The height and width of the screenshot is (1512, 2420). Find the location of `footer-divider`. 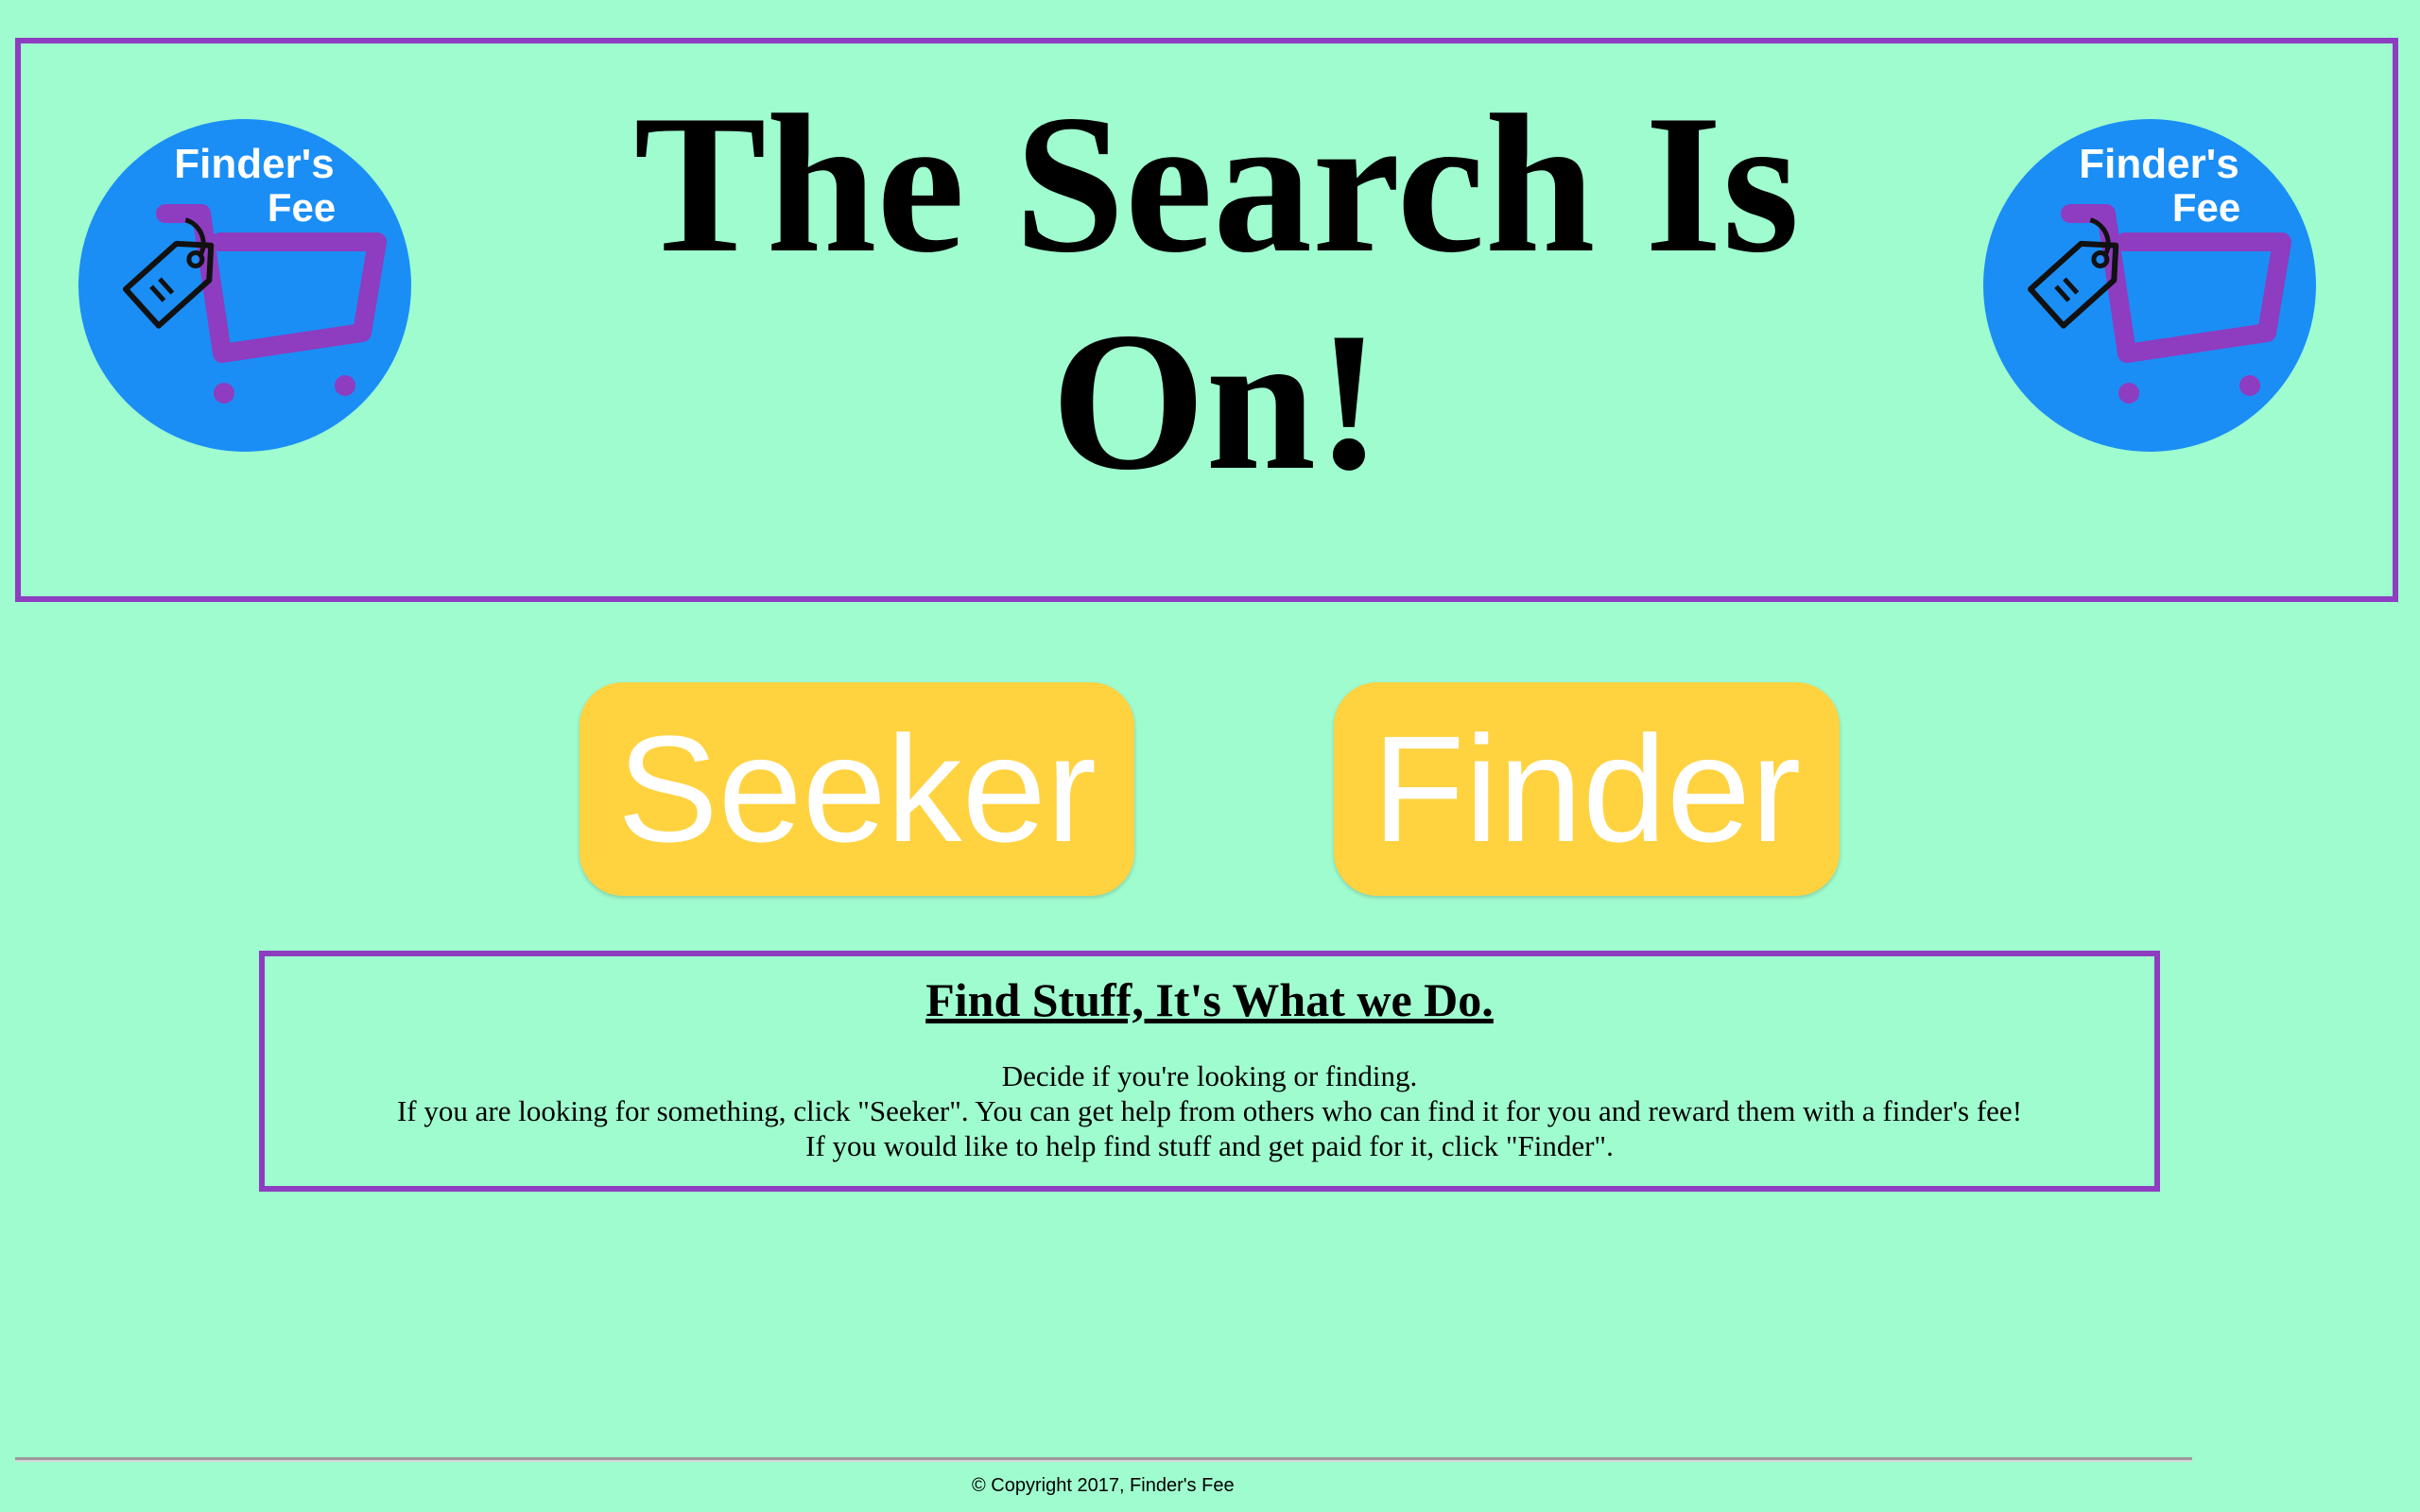

footer-divider is located at coordinates (1103, 1459).